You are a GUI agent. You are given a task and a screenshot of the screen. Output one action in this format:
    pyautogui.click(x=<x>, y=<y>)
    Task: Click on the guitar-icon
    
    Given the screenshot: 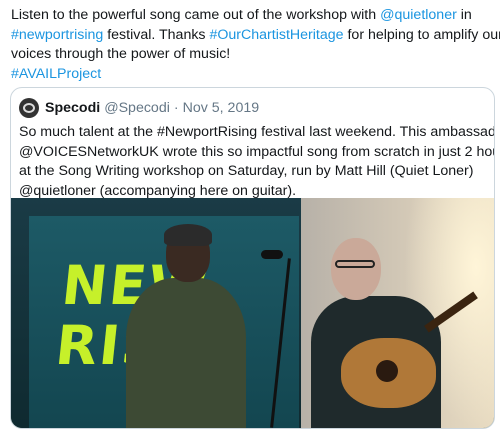 What is the action you would take?
    pyautogui.click(x=388, y=373)
    